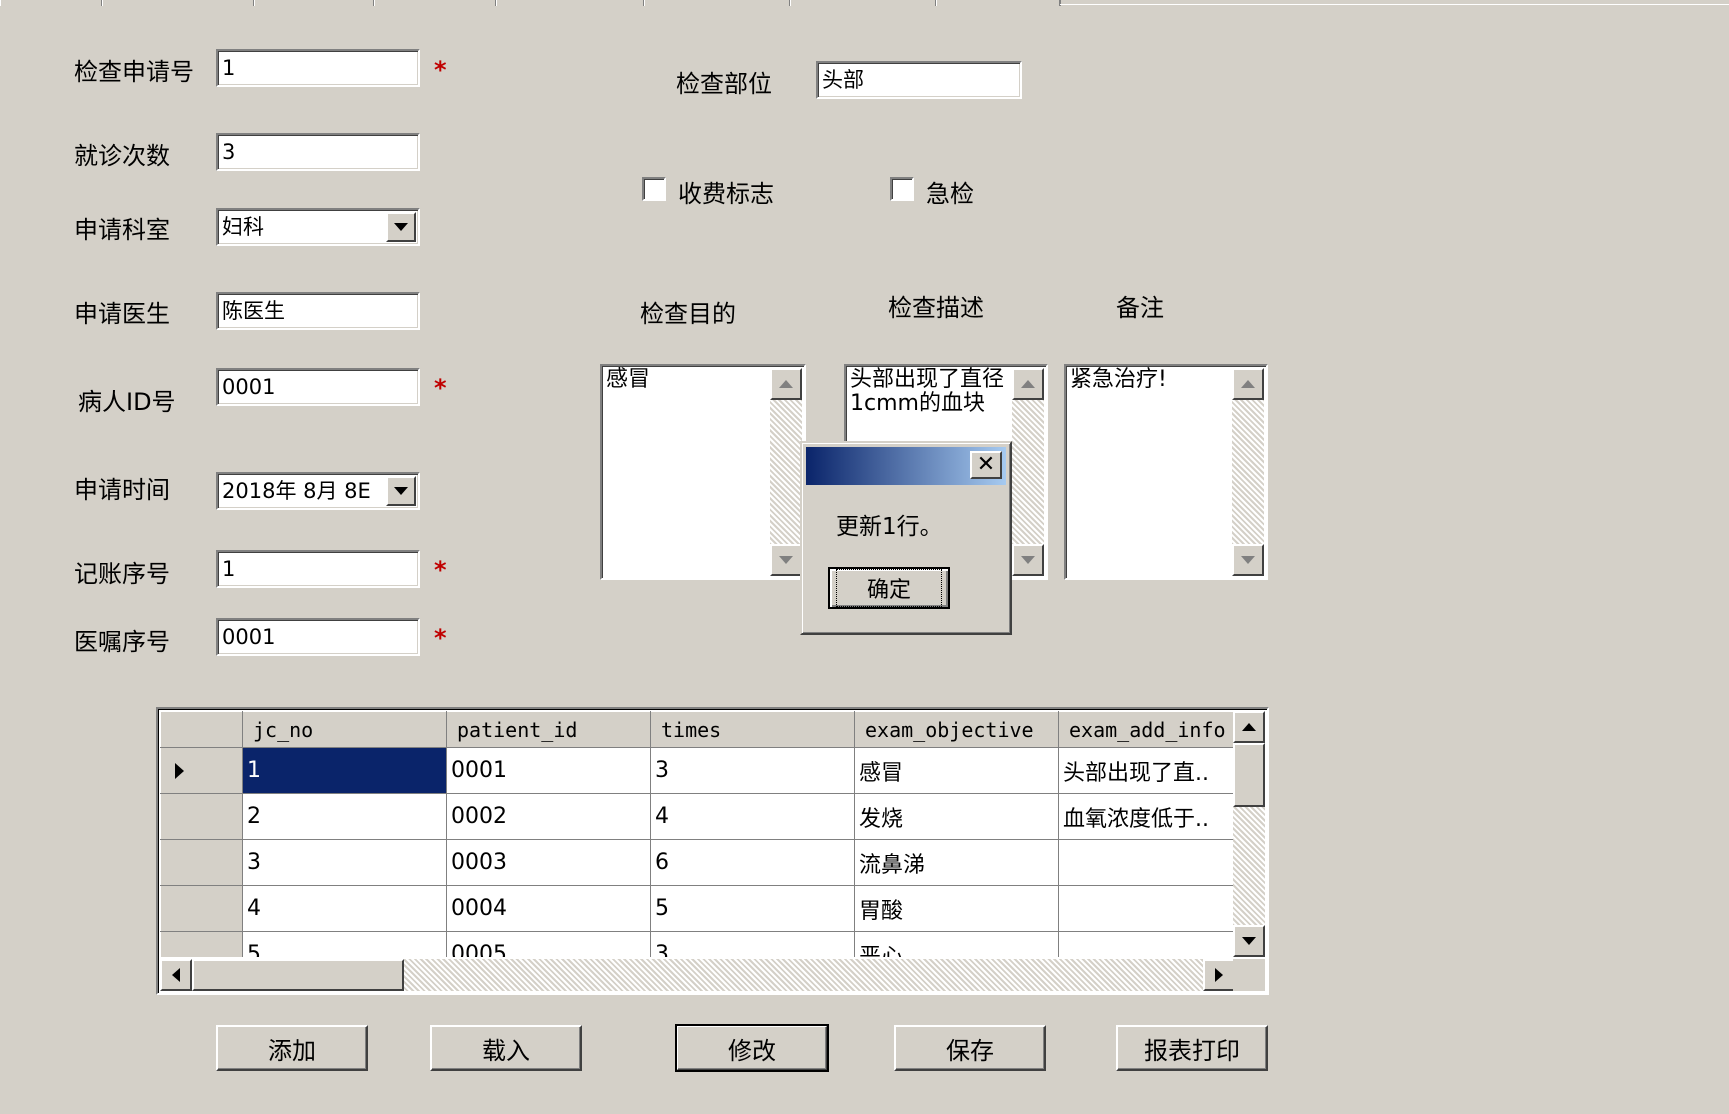  I want to click on ok-button: 确定, so click(889, 588).